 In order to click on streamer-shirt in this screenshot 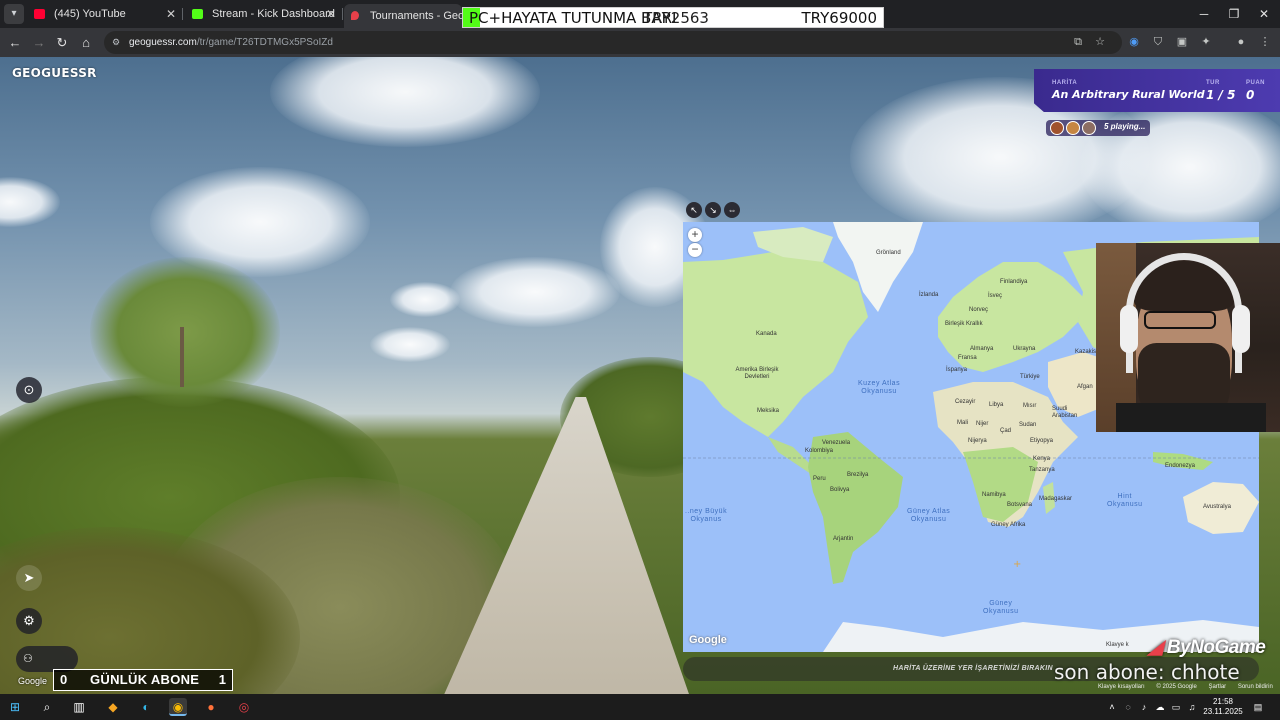, I will do `click(1191, 417)`.